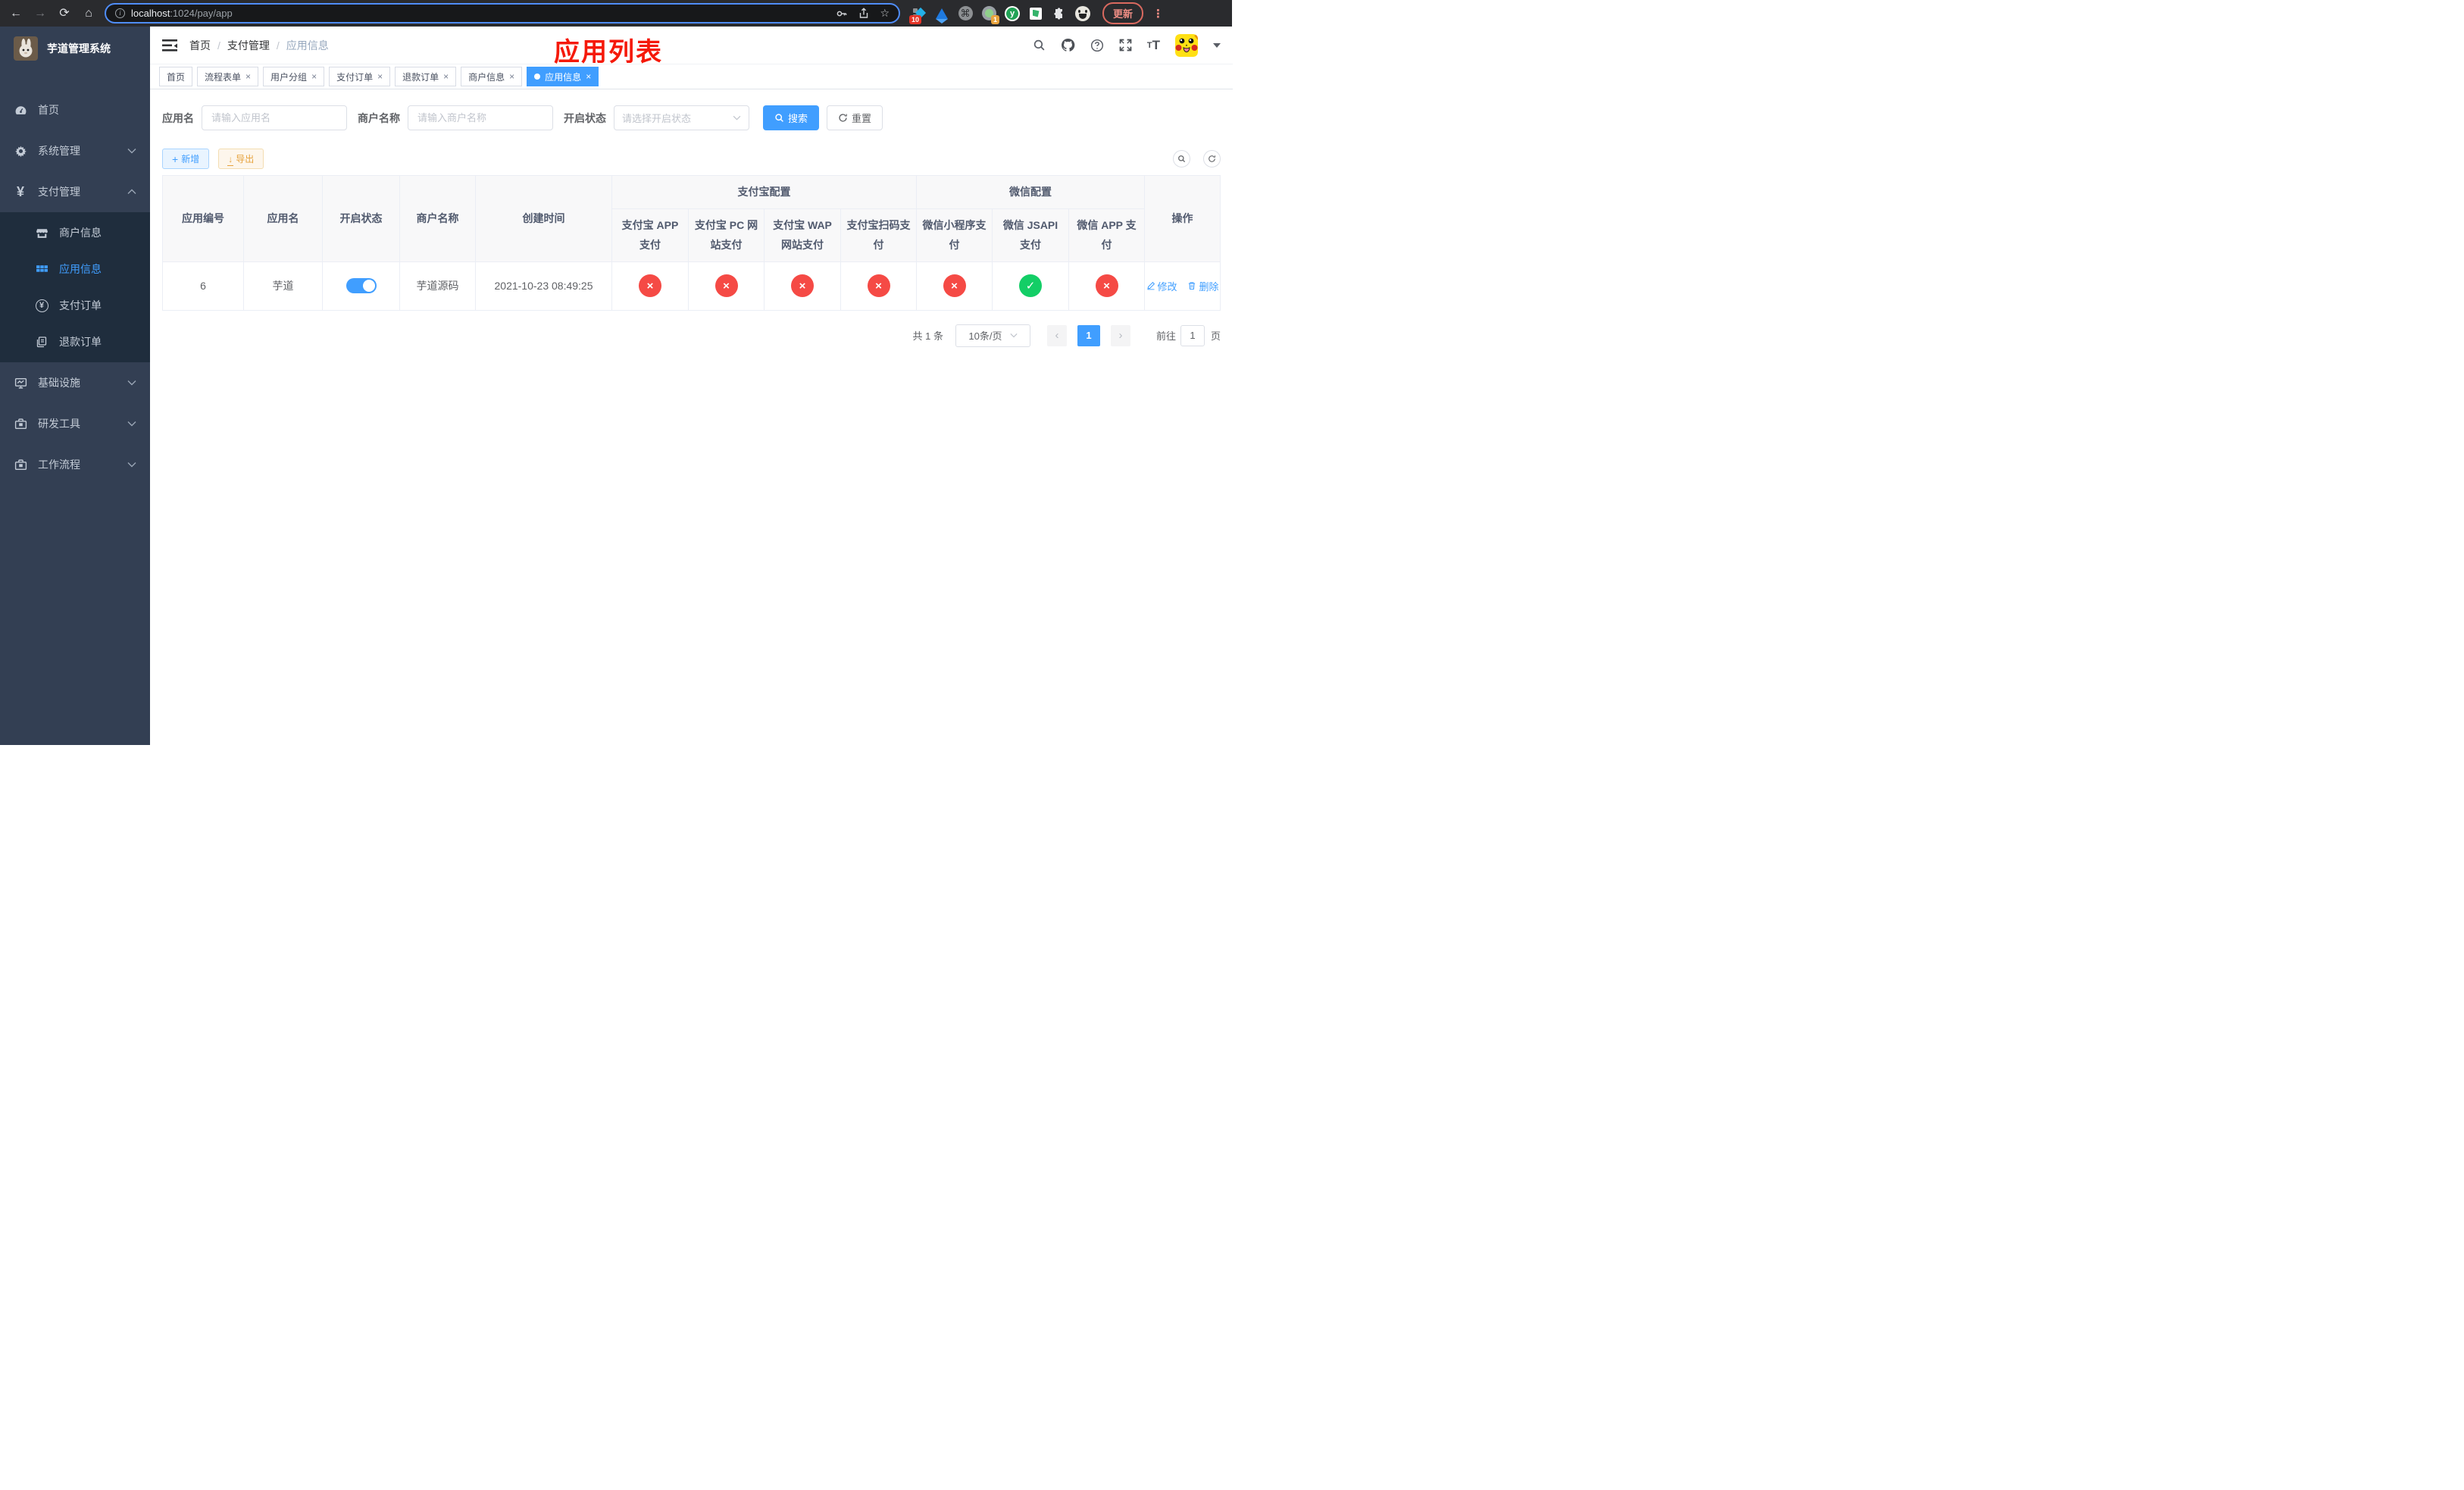 Image resolution: width=2464 pixels, height=1490 pixels. What do you see at coordinates (20, 383) in the screenshot?
I see `monitor-icon` at bounding box center [20, 383].